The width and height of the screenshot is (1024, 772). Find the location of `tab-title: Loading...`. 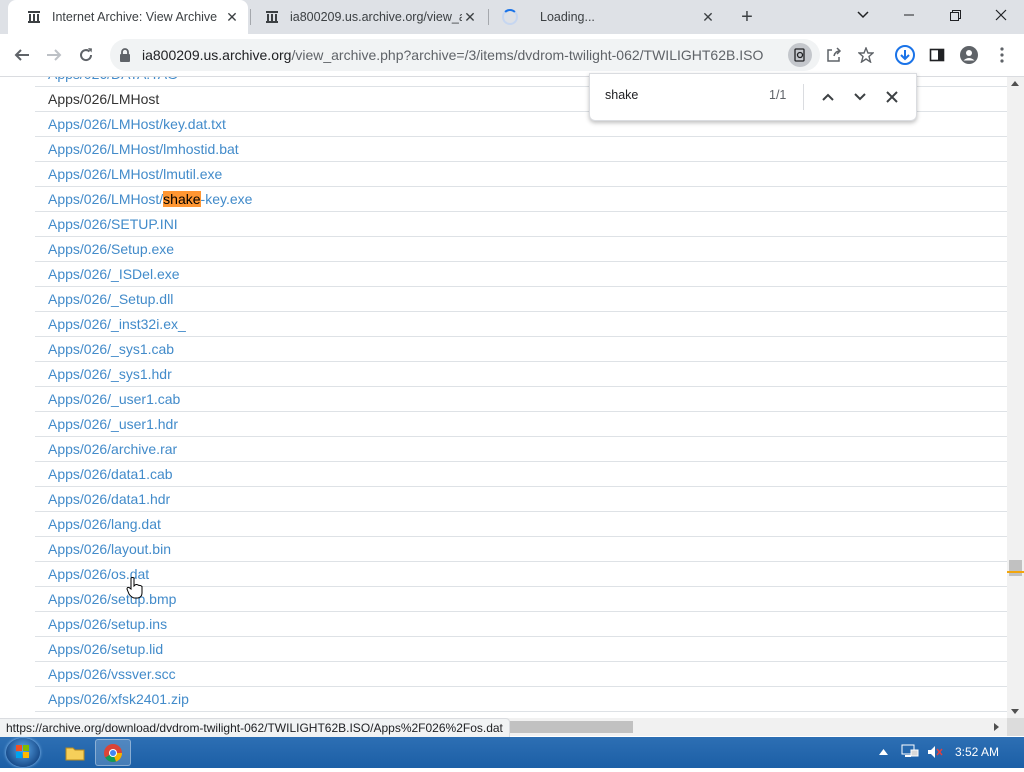

tab-title: Loading... is located at coordinates (567, 17).